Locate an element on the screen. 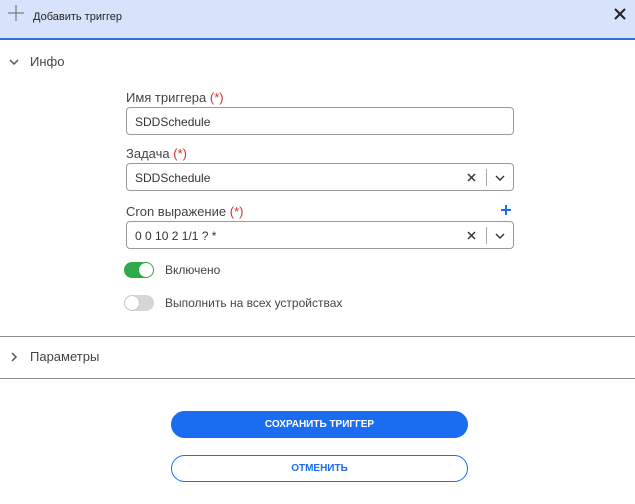 This screenshot has width=635, height=504. trigger-name-value: SDDSchedule is located at coordinates (173, 122).